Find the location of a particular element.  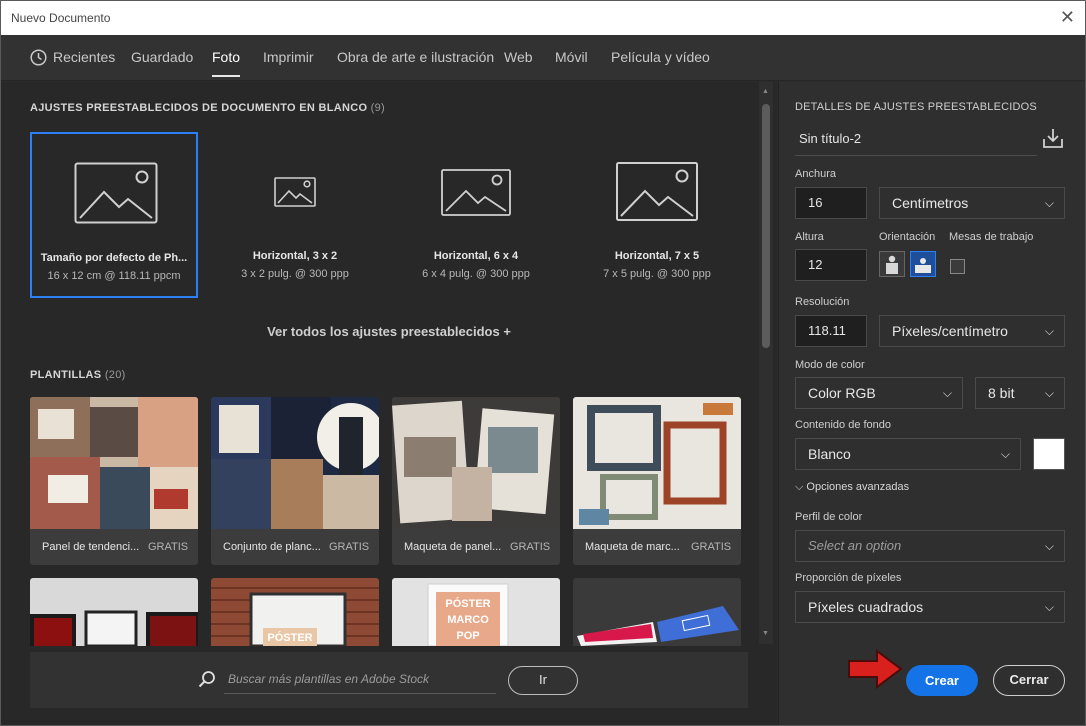

tab-imprimir: Imprimir is located at coordinates (288, 57).